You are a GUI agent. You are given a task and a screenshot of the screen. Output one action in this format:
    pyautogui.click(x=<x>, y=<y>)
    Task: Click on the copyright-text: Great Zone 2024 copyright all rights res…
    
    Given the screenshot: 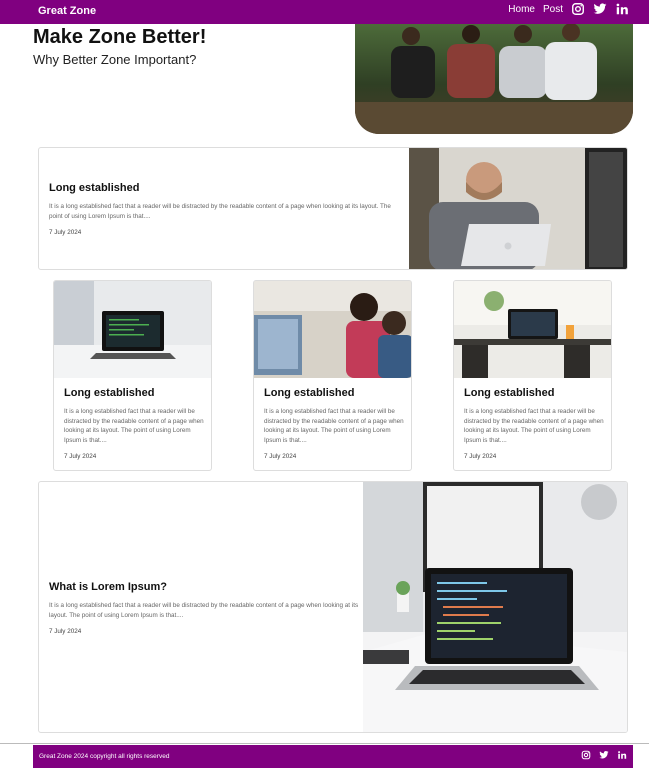 What is the action you would take?
    pyautogui.click(x=104, y=756)
    